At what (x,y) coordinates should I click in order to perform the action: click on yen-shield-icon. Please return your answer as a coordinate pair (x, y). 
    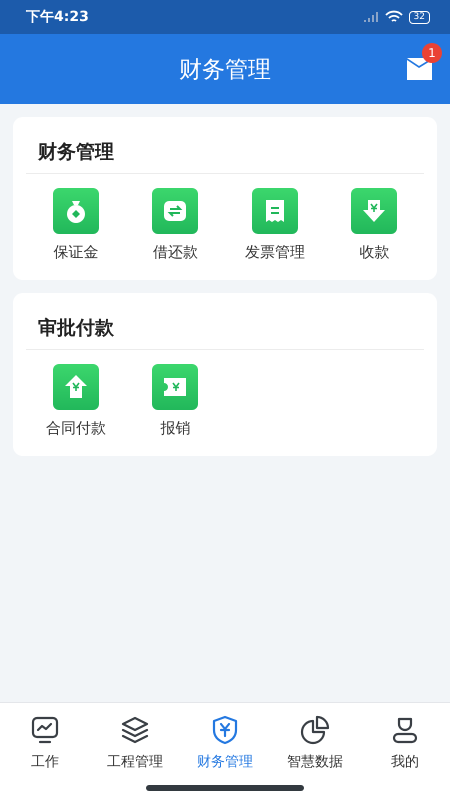
    Looking at the image, I should click on (225, 730).